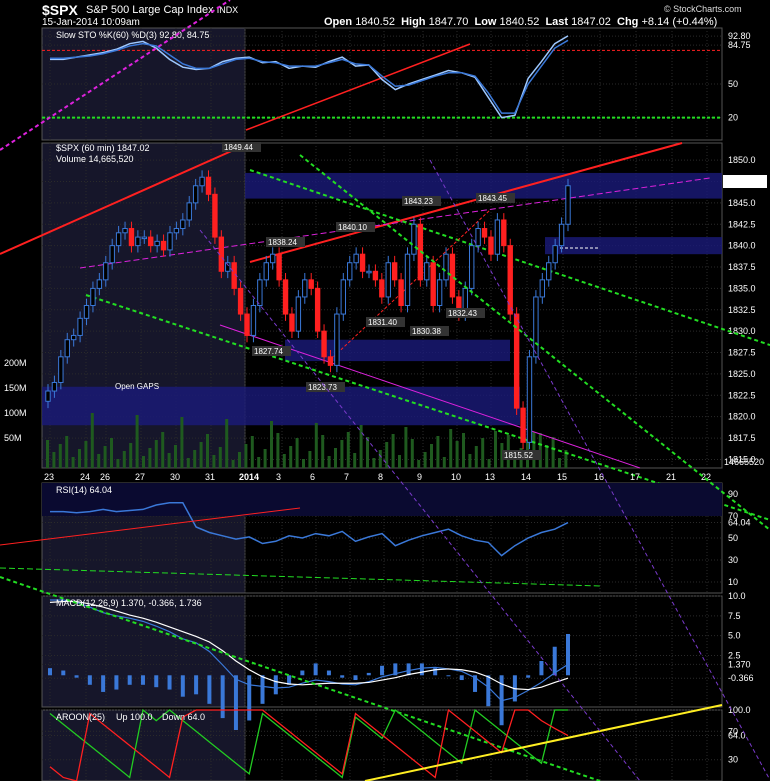 The image size is (770, 781). Describe the element at coordinates (492, 198) in the screenshot. I see `price-annotation: 1843.45` at that location.